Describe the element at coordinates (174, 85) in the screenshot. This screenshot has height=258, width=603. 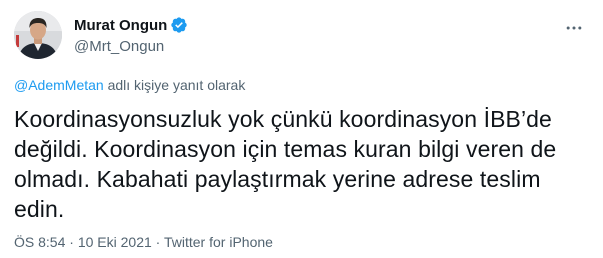
I see `reply-suffix: adlı kişiye yanıt olarak` at that location.